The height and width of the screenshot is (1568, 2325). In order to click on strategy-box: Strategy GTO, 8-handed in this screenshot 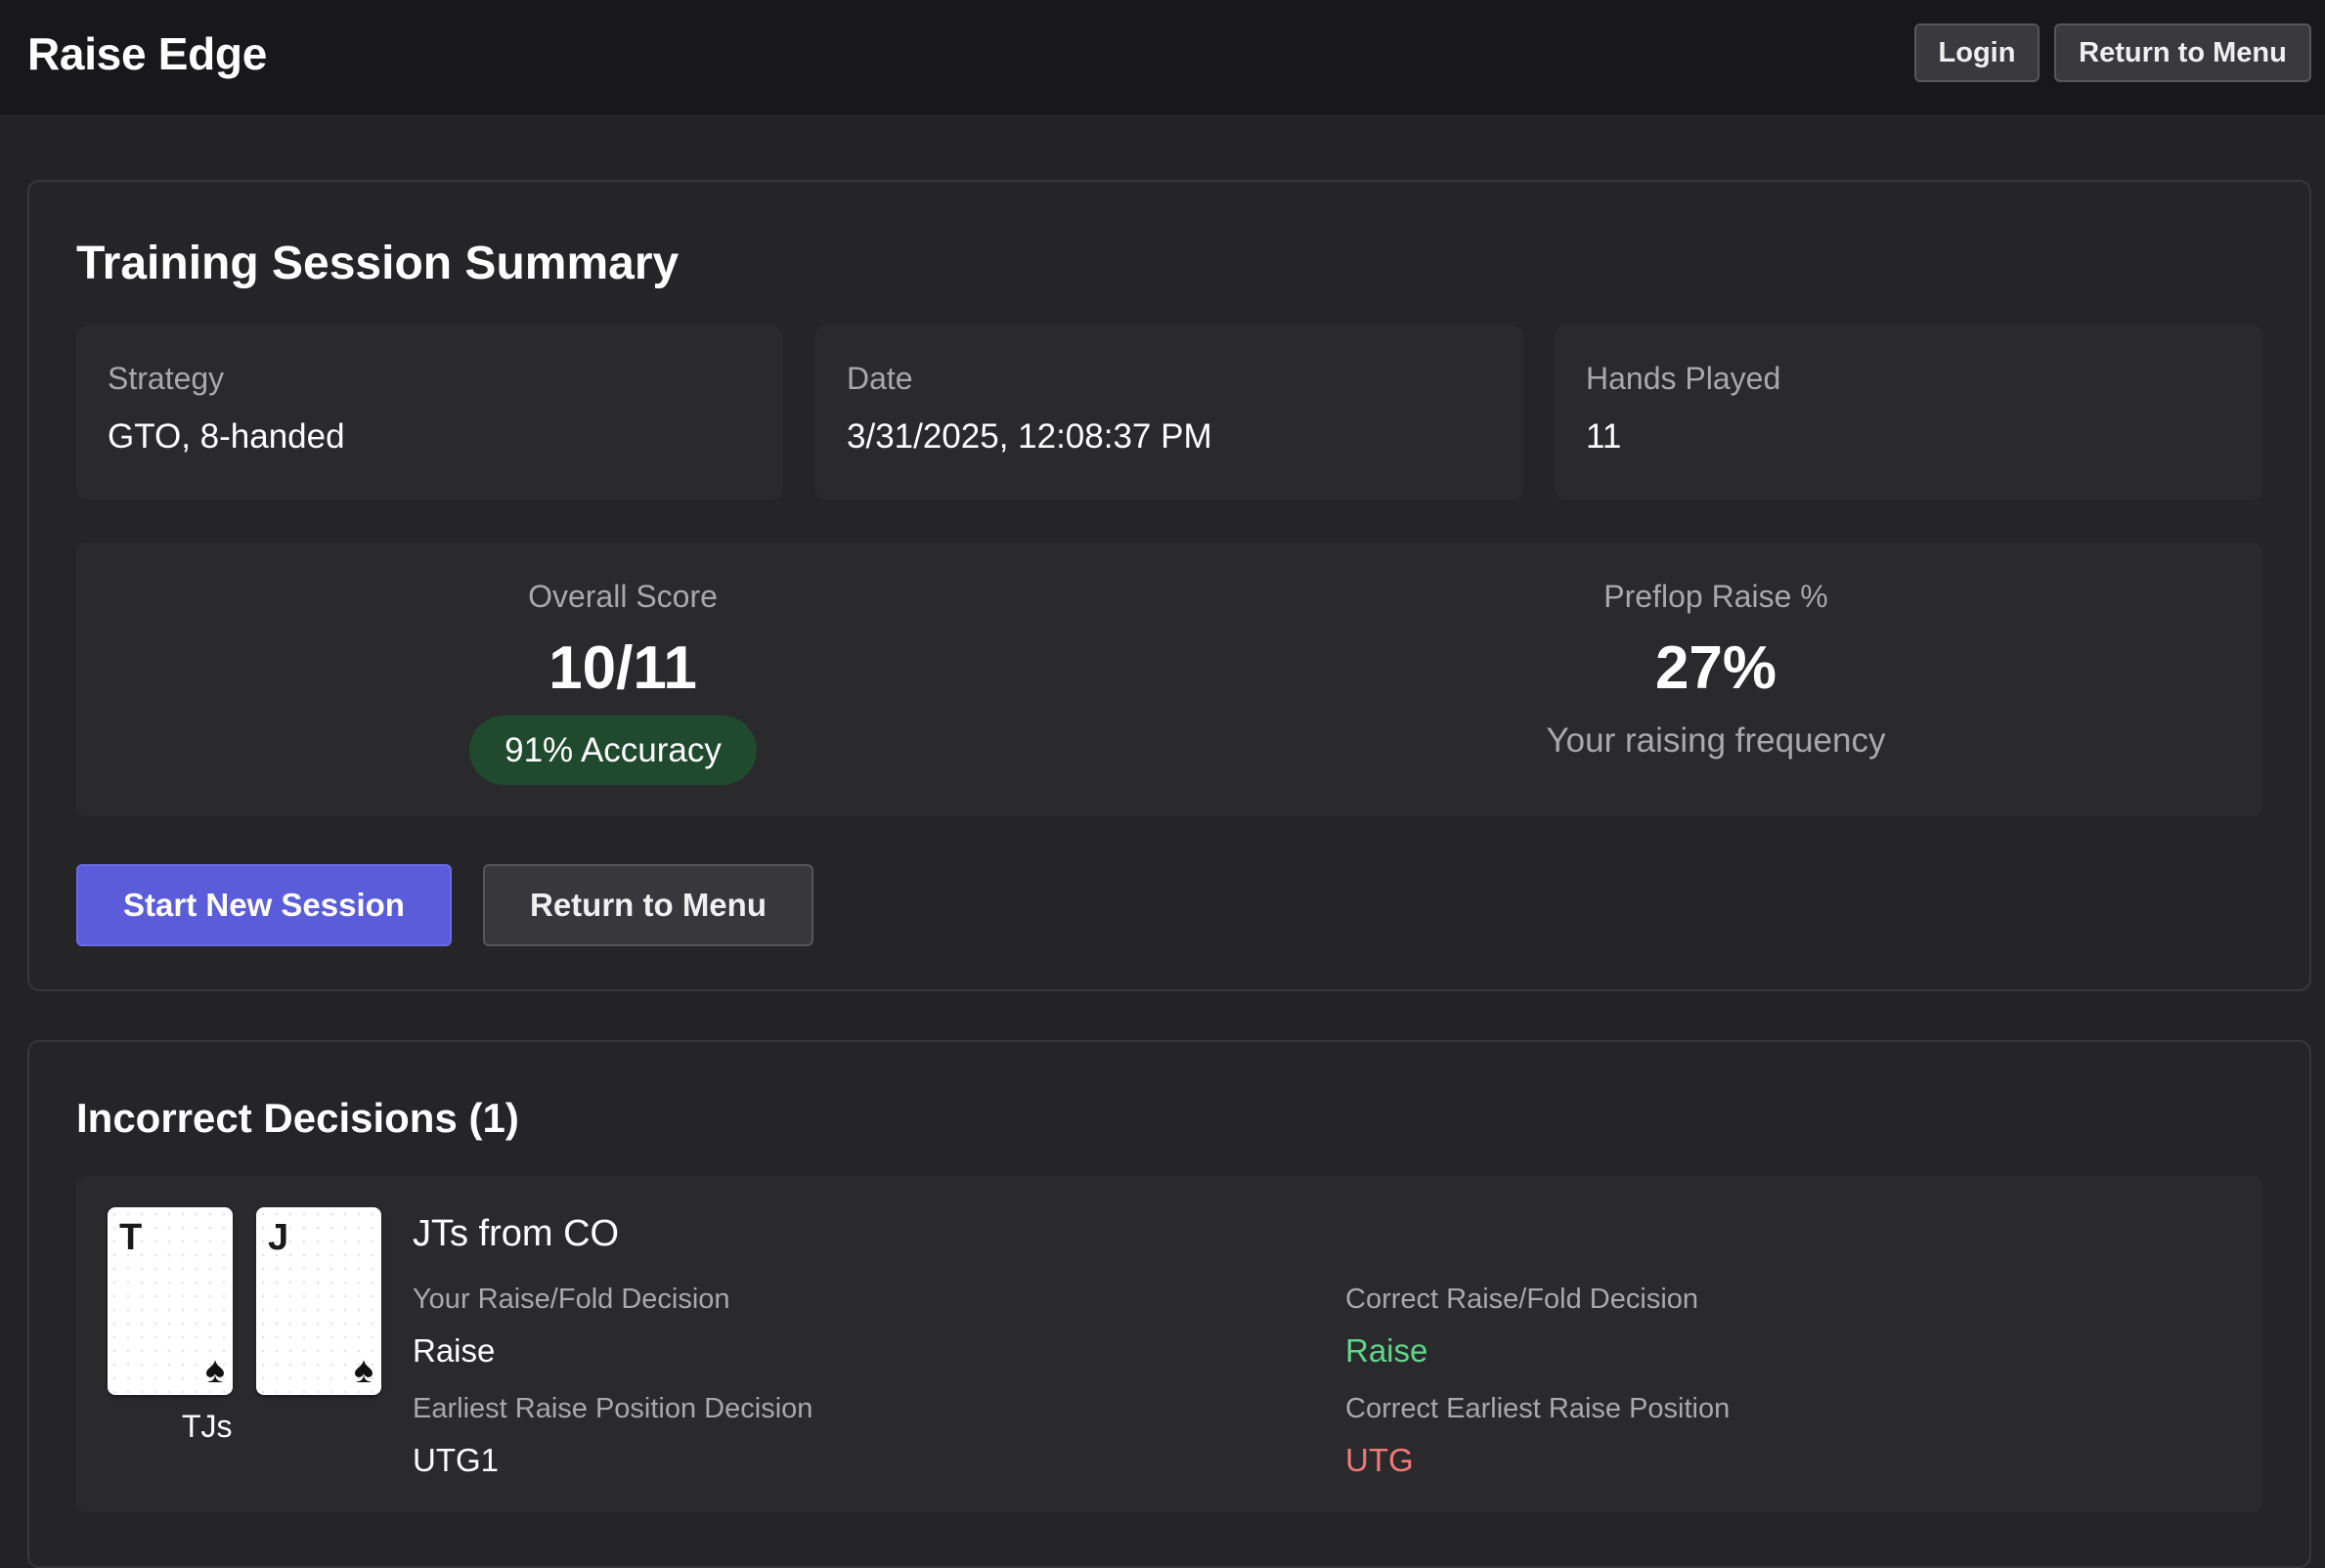, I will do `click(429, 413)`.